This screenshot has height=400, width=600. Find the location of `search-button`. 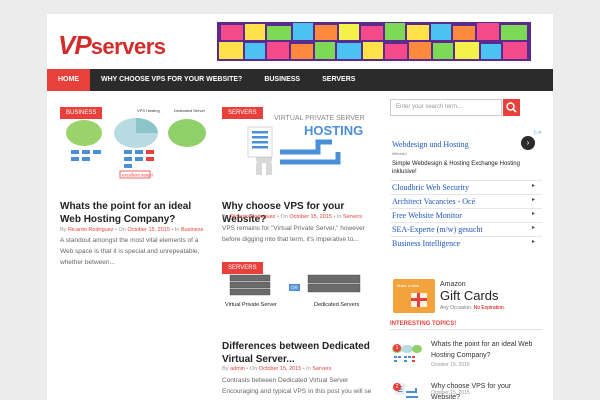

search-button is located at coordinates (511, 107).